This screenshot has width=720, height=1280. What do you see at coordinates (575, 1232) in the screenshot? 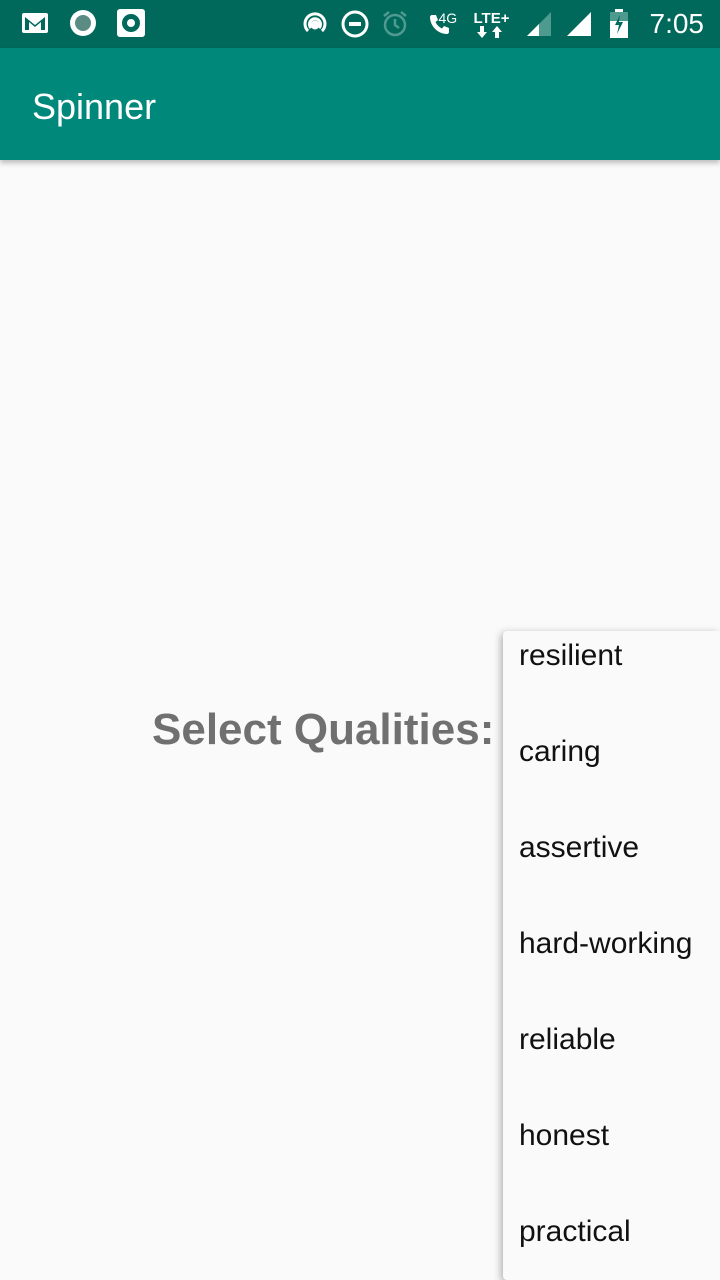
I see `spinner-option-practical: practical` at bounding box center [575, 1232].